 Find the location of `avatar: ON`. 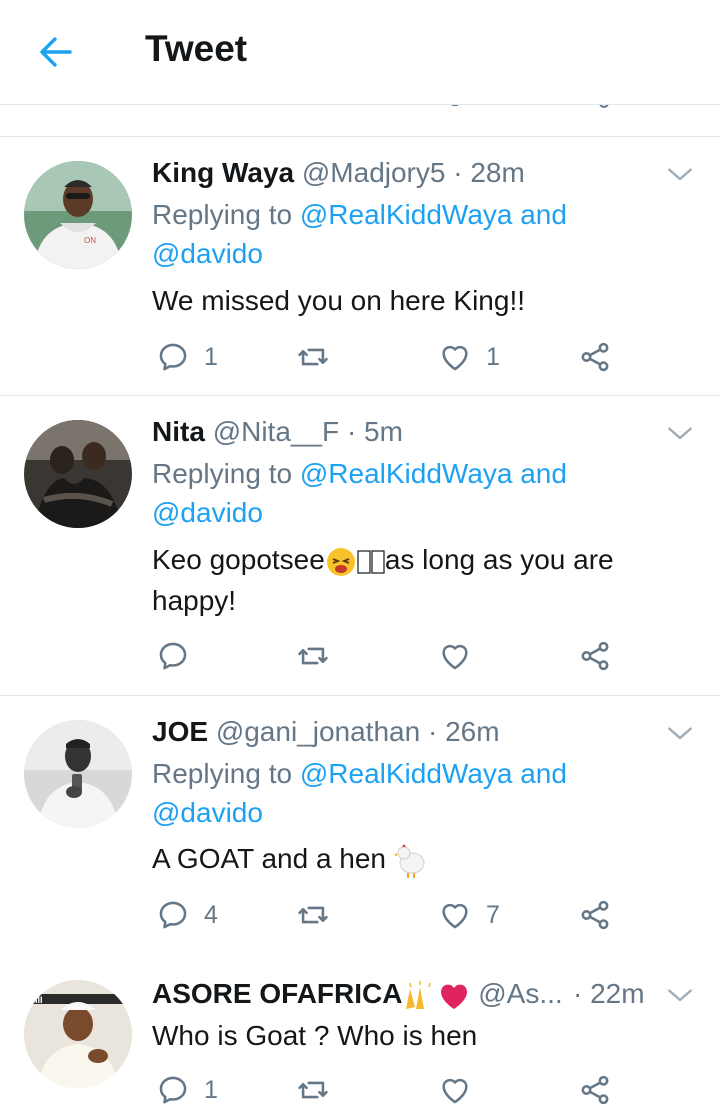

avatar: ON is located at coordinates (78, 215).